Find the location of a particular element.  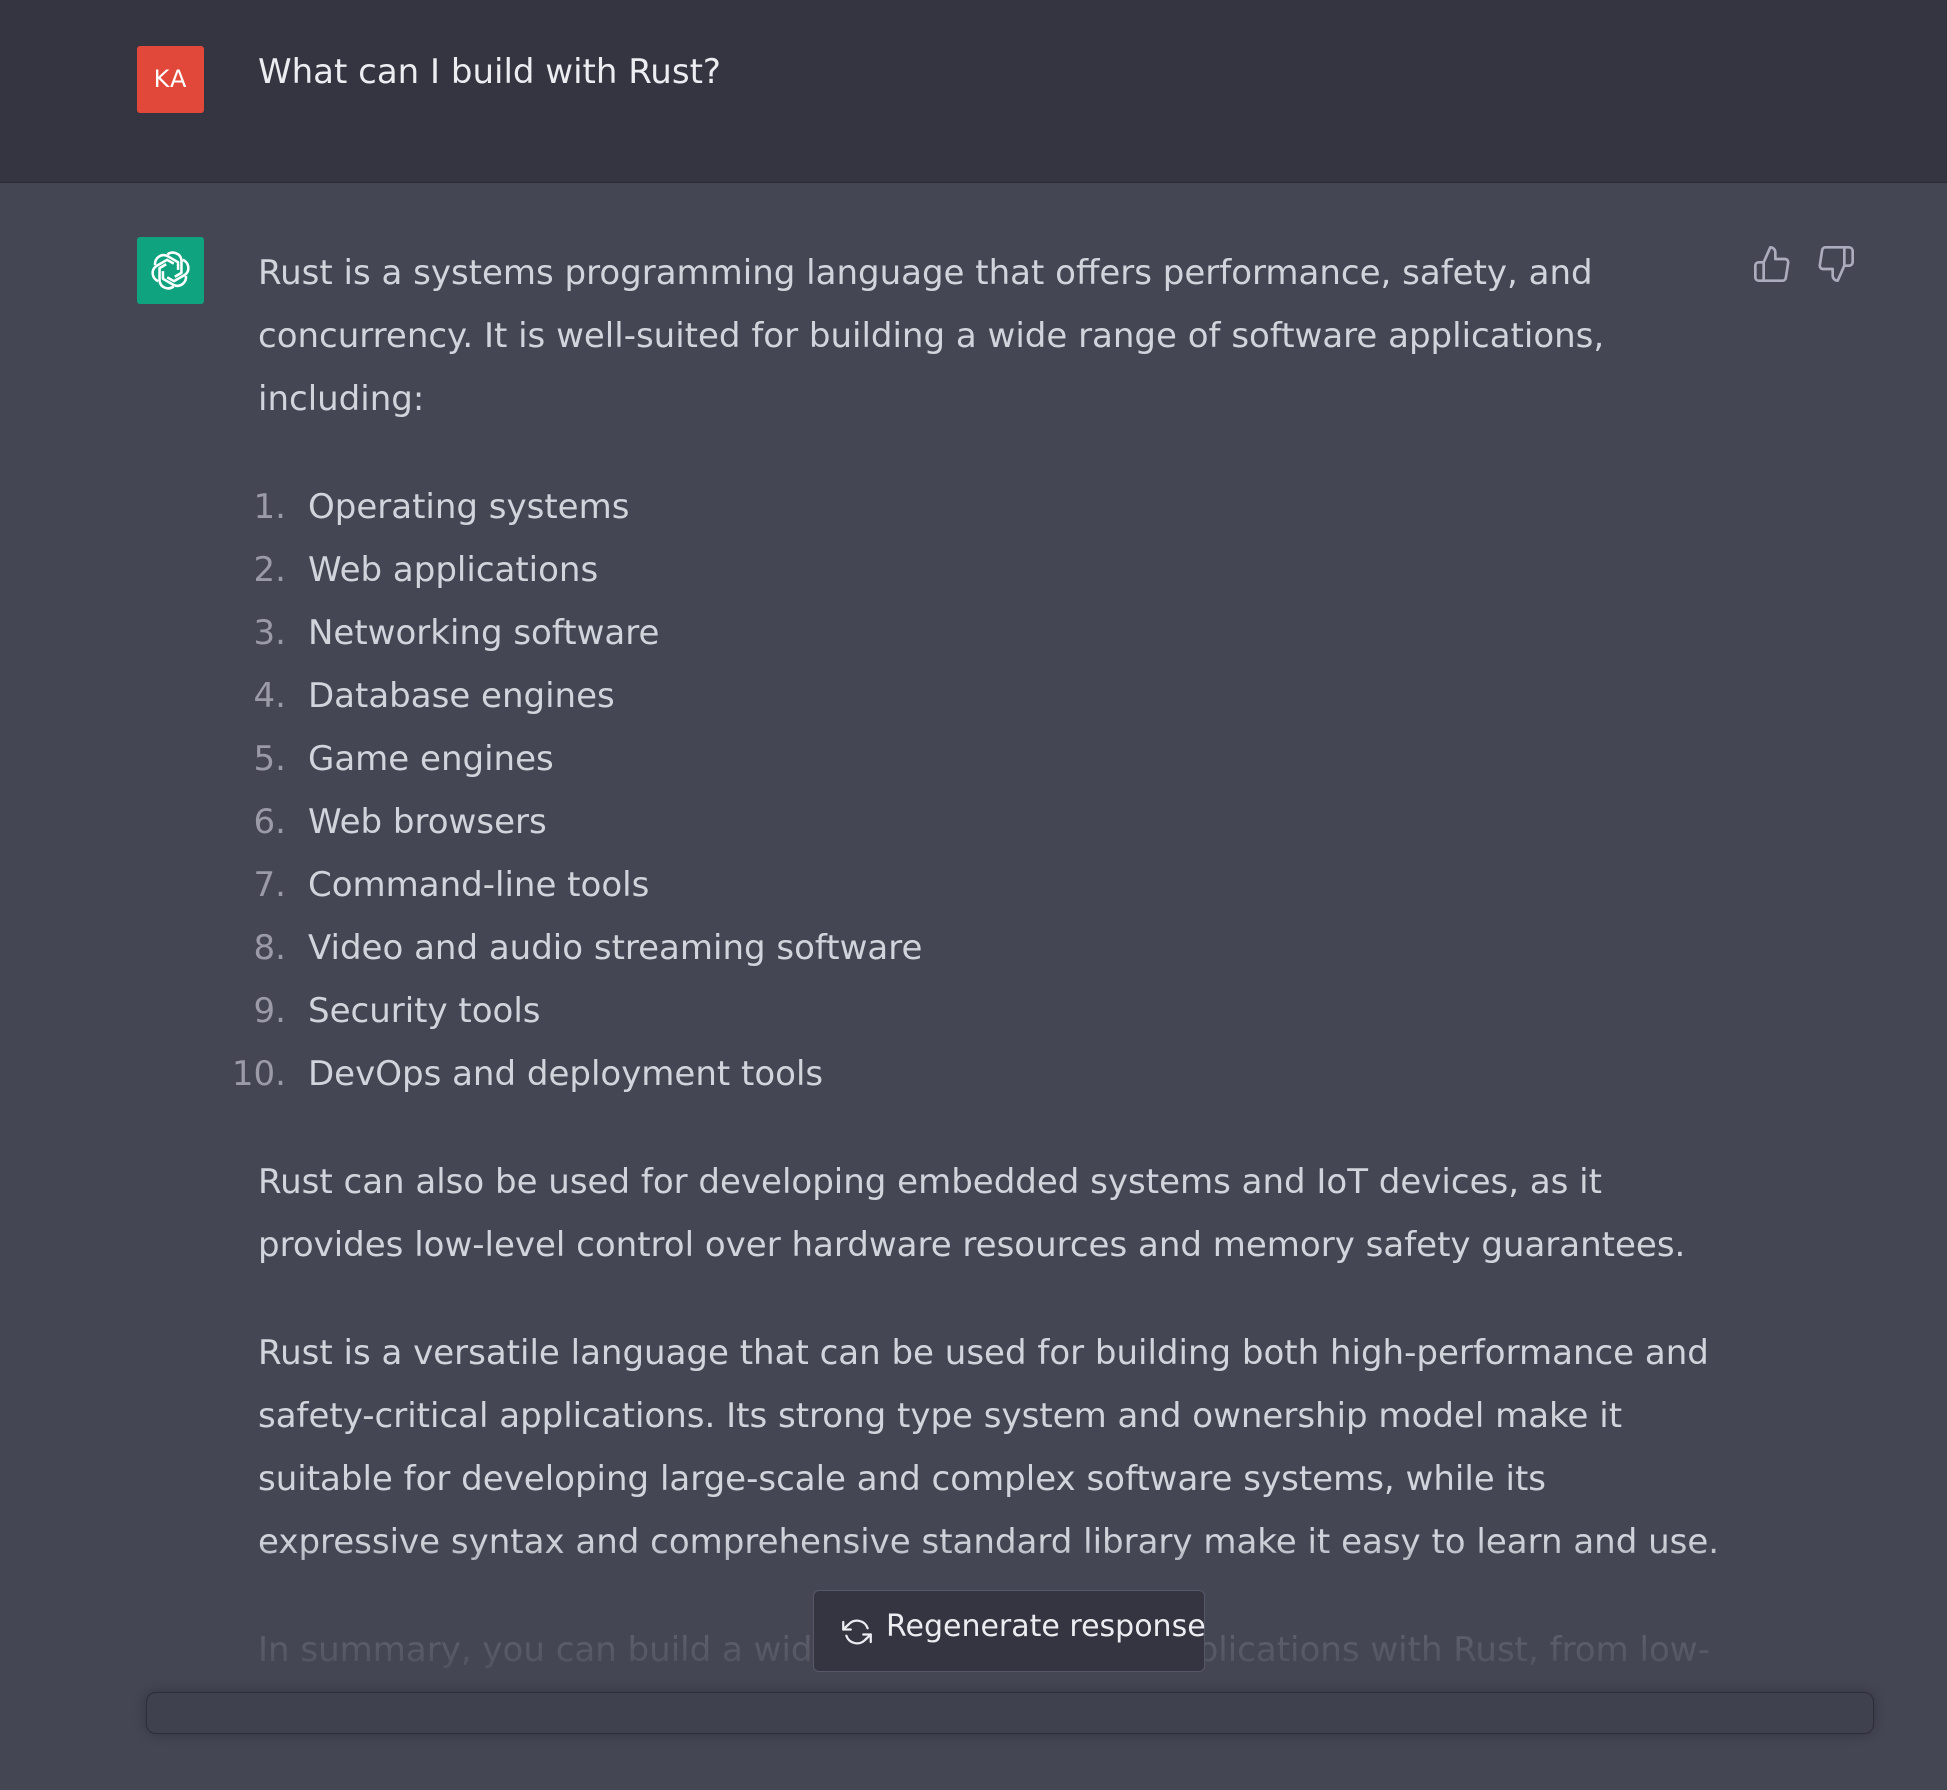

list-item: 8. Video and audio streaming software is located at coordinates (588, 948).